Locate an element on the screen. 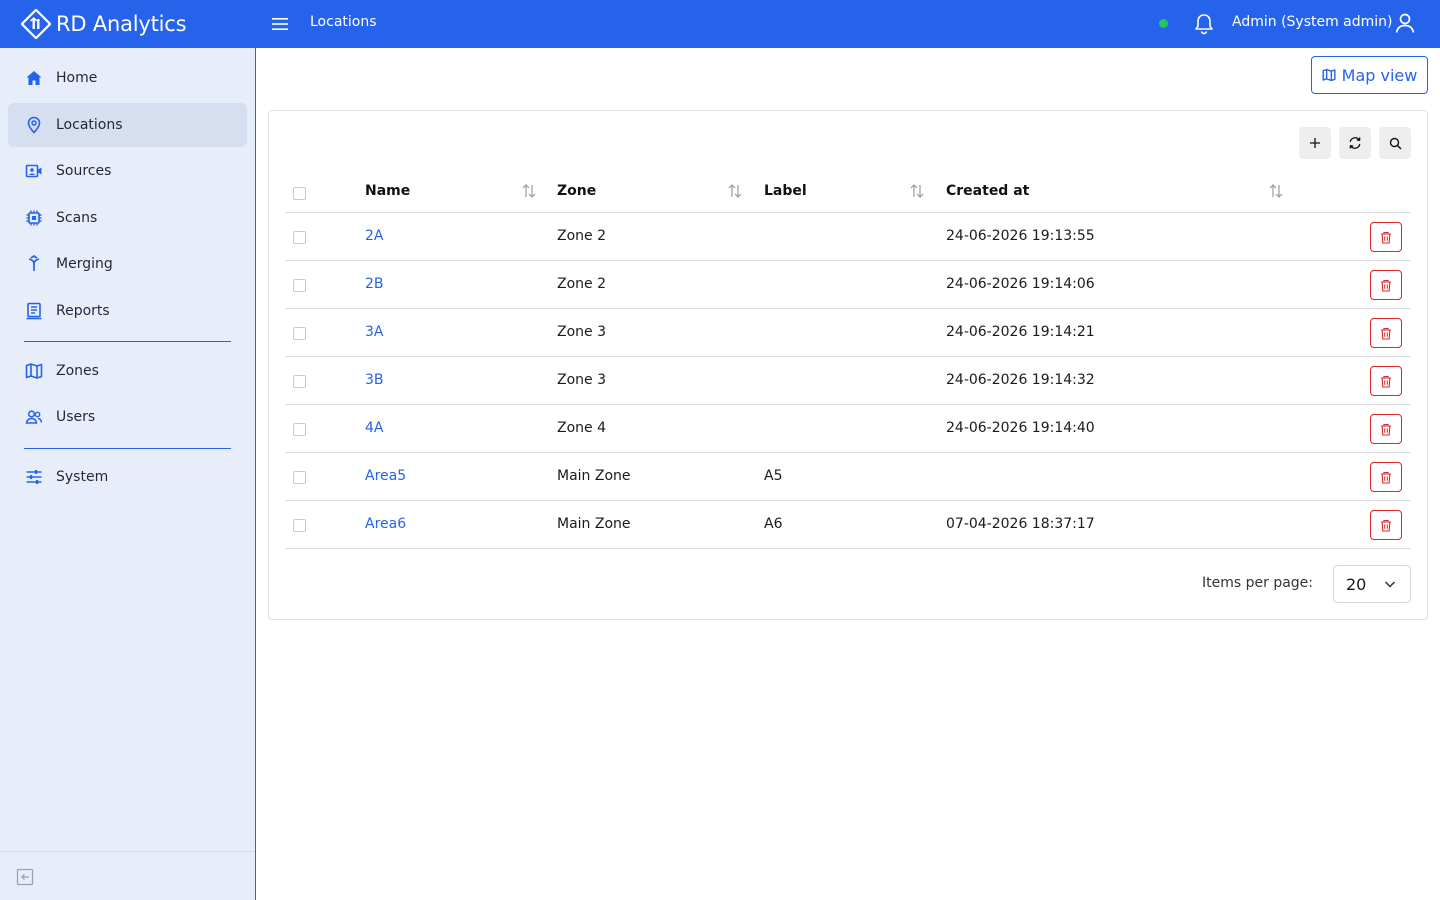 This screenshot has width=1440, height=900. sidebar-item-system: System is located at coordinates (127, 477).